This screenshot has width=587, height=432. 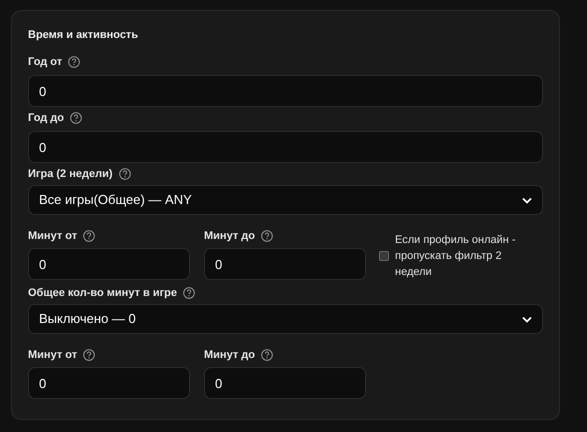 What do you see at coordinates (384, 255) in the screenshot?
I see `checkbox` at bounding box center [384, 255].